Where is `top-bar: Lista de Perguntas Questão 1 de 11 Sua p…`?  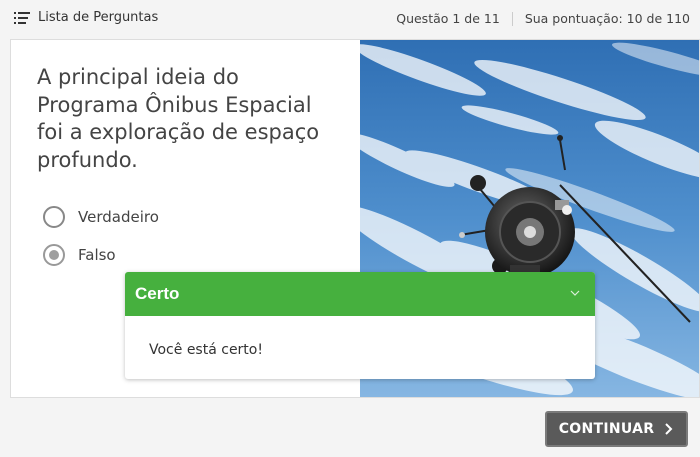 top-bar: Lista de Perguntas Questão 1 de 11 Sua p… is located at coordinates (350, 19).